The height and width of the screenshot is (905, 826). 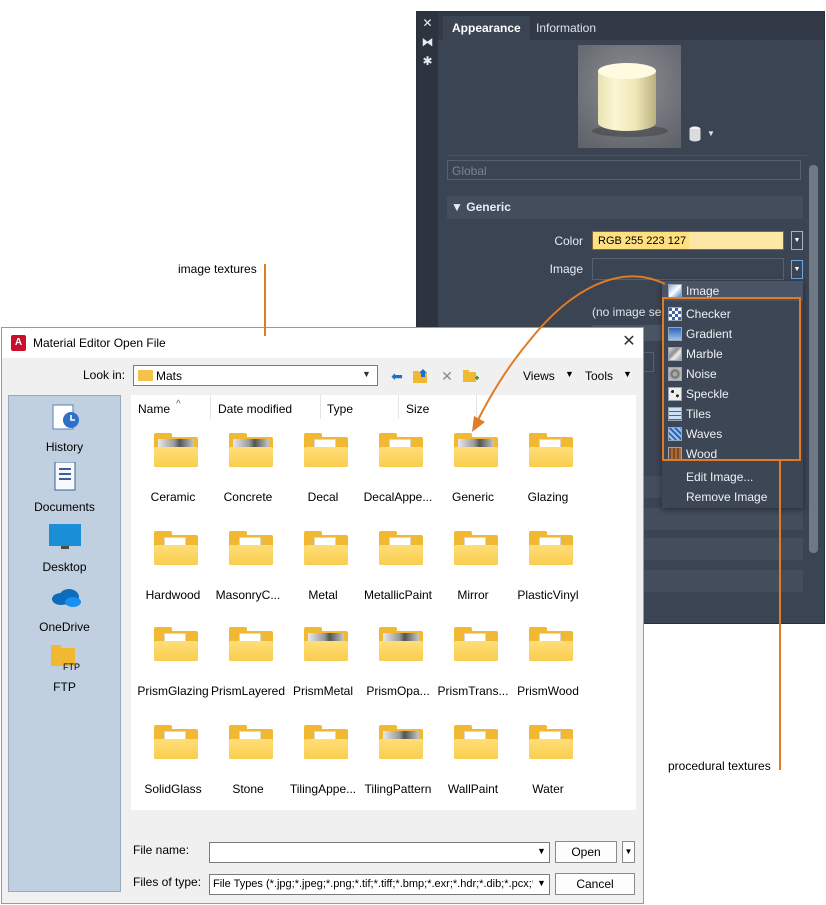 What do you see at coordinates (398, 773) in the screenshot?
I see `folder-item: TilingPattern` at bounding box center [398, 773].